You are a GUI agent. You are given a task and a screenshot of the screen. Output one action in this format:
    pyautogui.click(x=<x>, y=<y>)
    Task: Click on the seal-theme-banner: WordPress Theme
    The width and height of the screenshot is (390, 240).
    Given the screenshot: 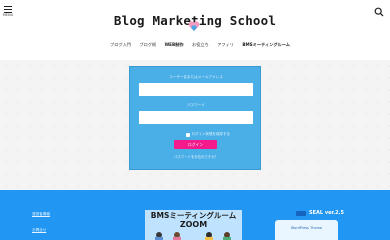 What is the action you would take?
    pyautogui.click(x=306, y=230)
    